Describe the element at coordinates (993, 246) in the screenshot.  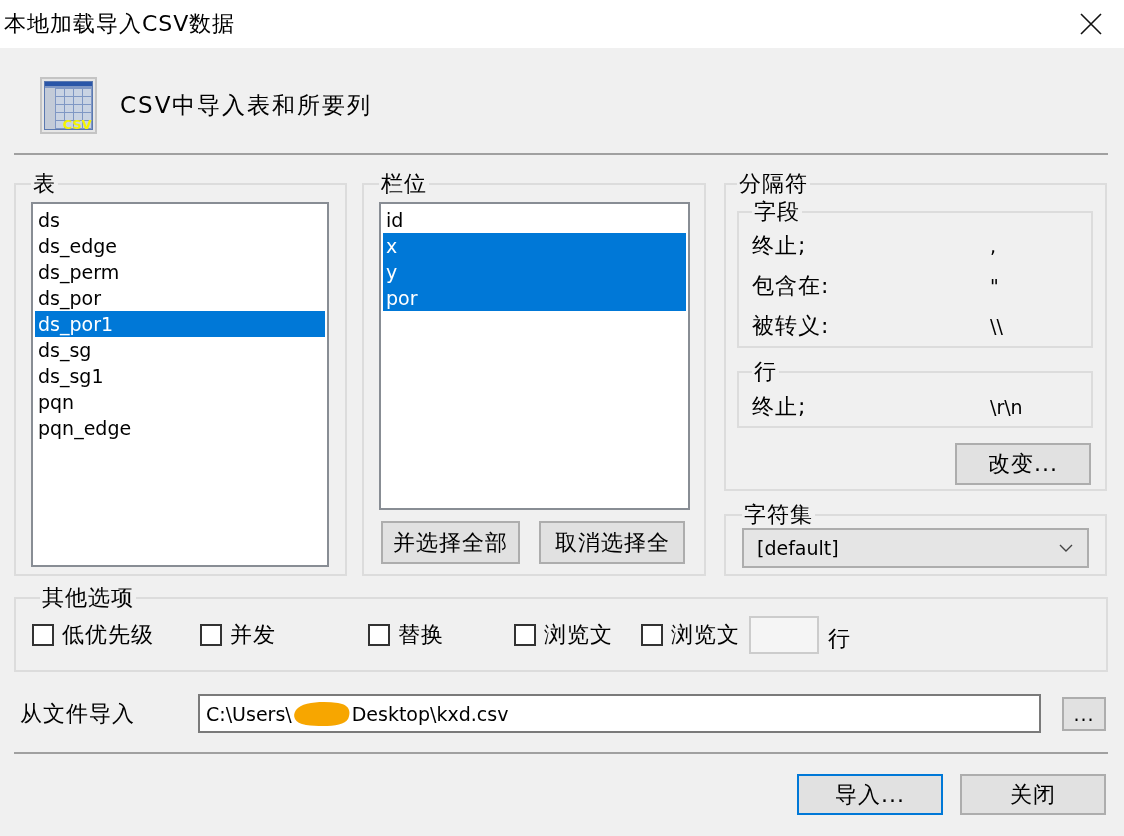
I see `field-value: ,` at that location.